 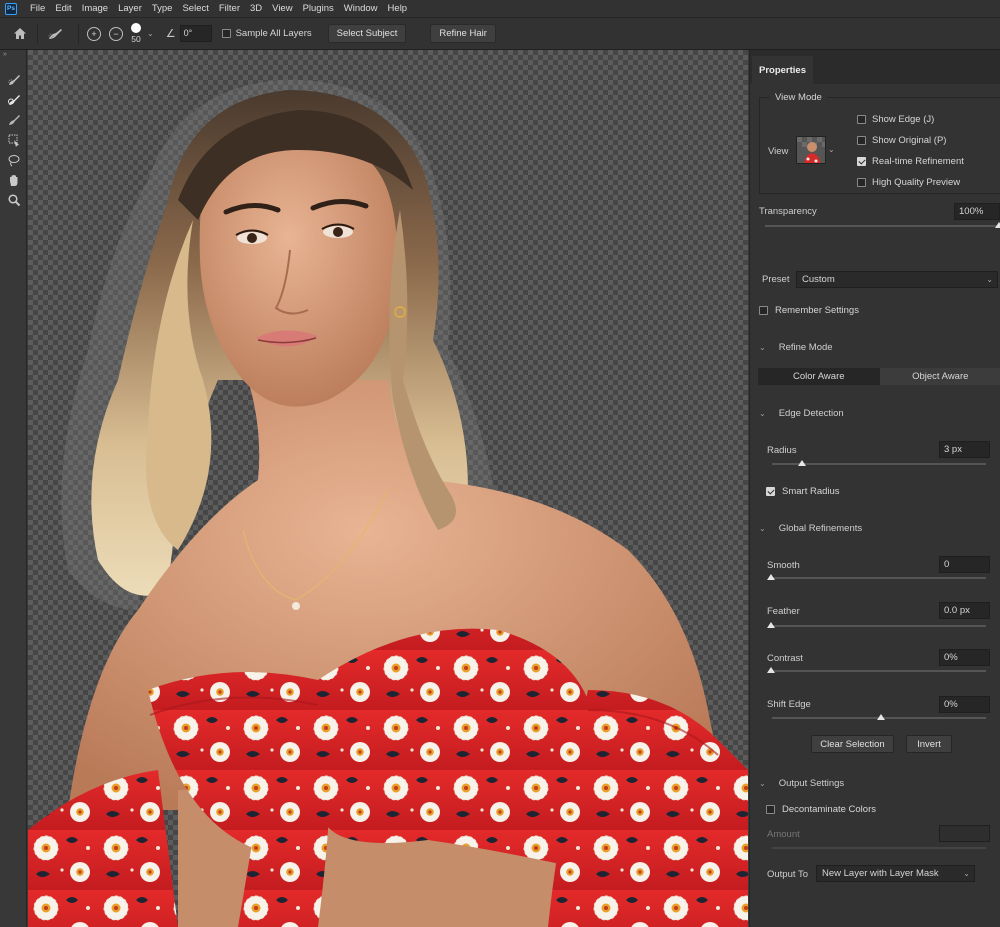 I want to click on smart-radius-label: Smart Radius, so click(x=811, y=491).